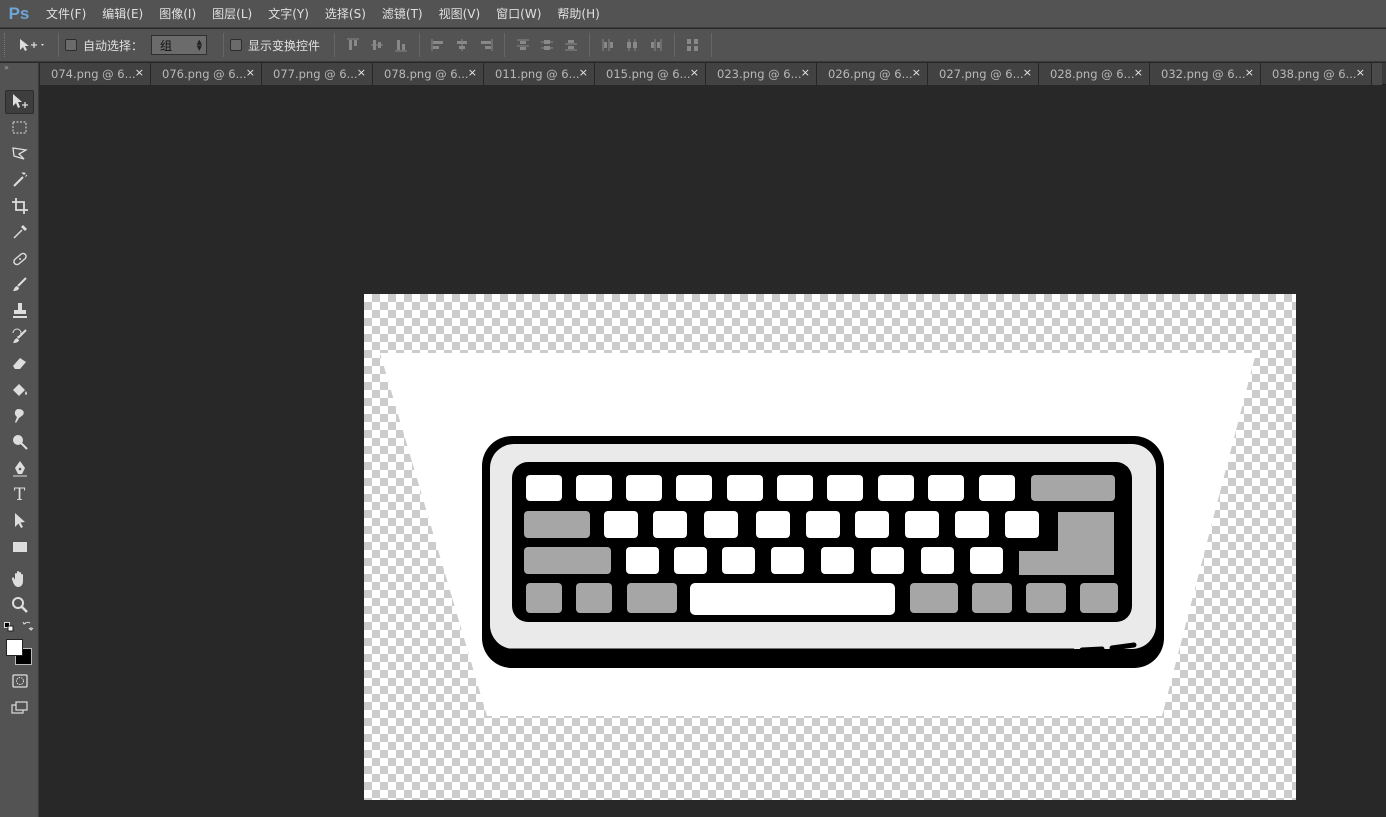 This screenshot has width=1386, height=817. Describe the element at coordinates (486, 45) in the screenshot. I see `align-right-button` at that location.